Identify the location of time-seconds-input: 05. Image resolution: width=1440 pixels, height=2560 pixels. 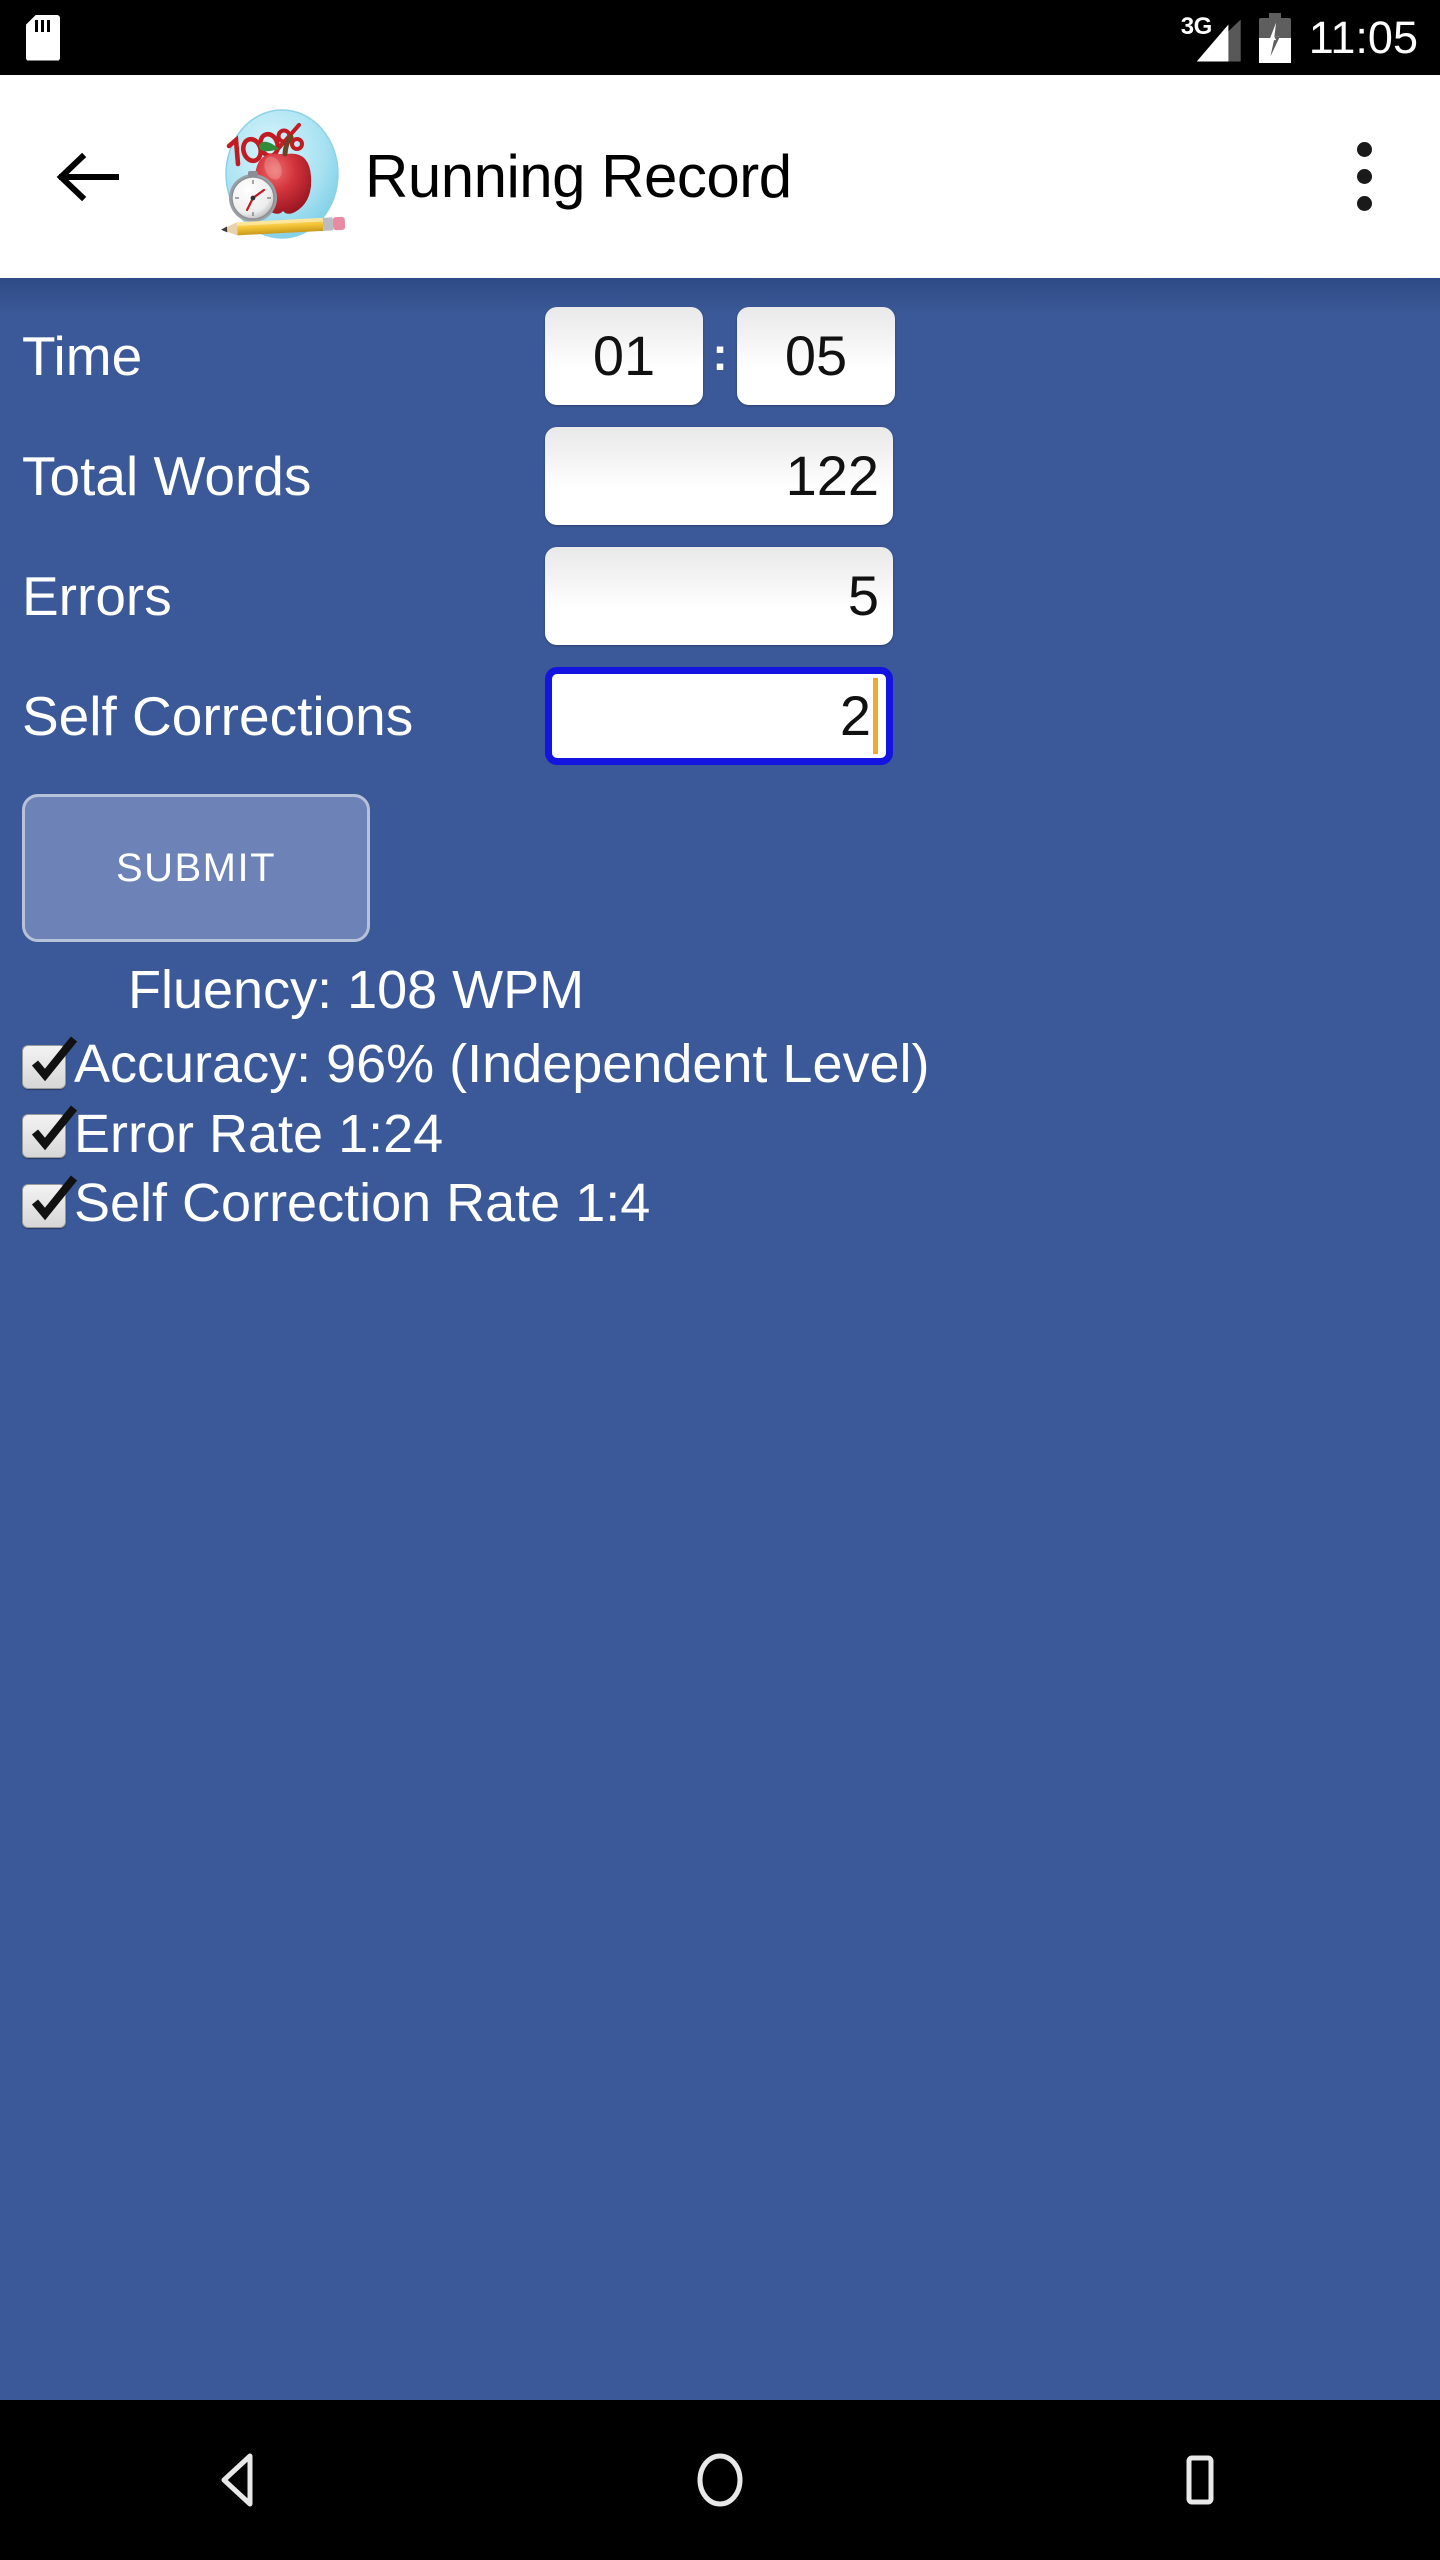
(816, 356).